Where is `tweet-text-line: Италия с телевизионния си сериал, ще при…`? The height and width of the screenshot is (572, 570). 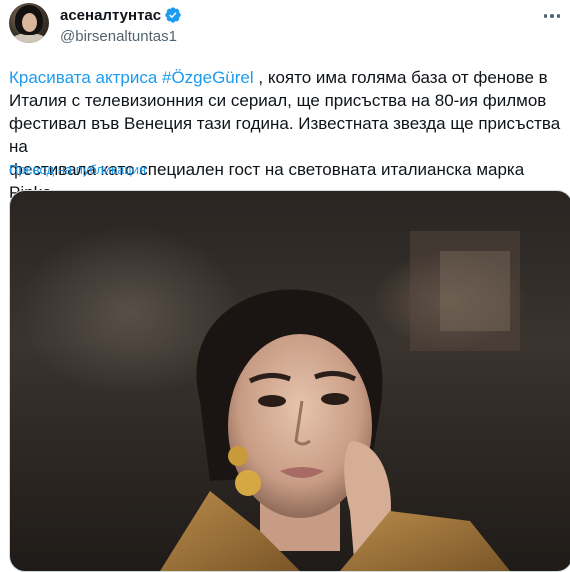 tweet-text-line: Италия с телевизионния си сериал, ще при… is located at coordinates (278, 100).